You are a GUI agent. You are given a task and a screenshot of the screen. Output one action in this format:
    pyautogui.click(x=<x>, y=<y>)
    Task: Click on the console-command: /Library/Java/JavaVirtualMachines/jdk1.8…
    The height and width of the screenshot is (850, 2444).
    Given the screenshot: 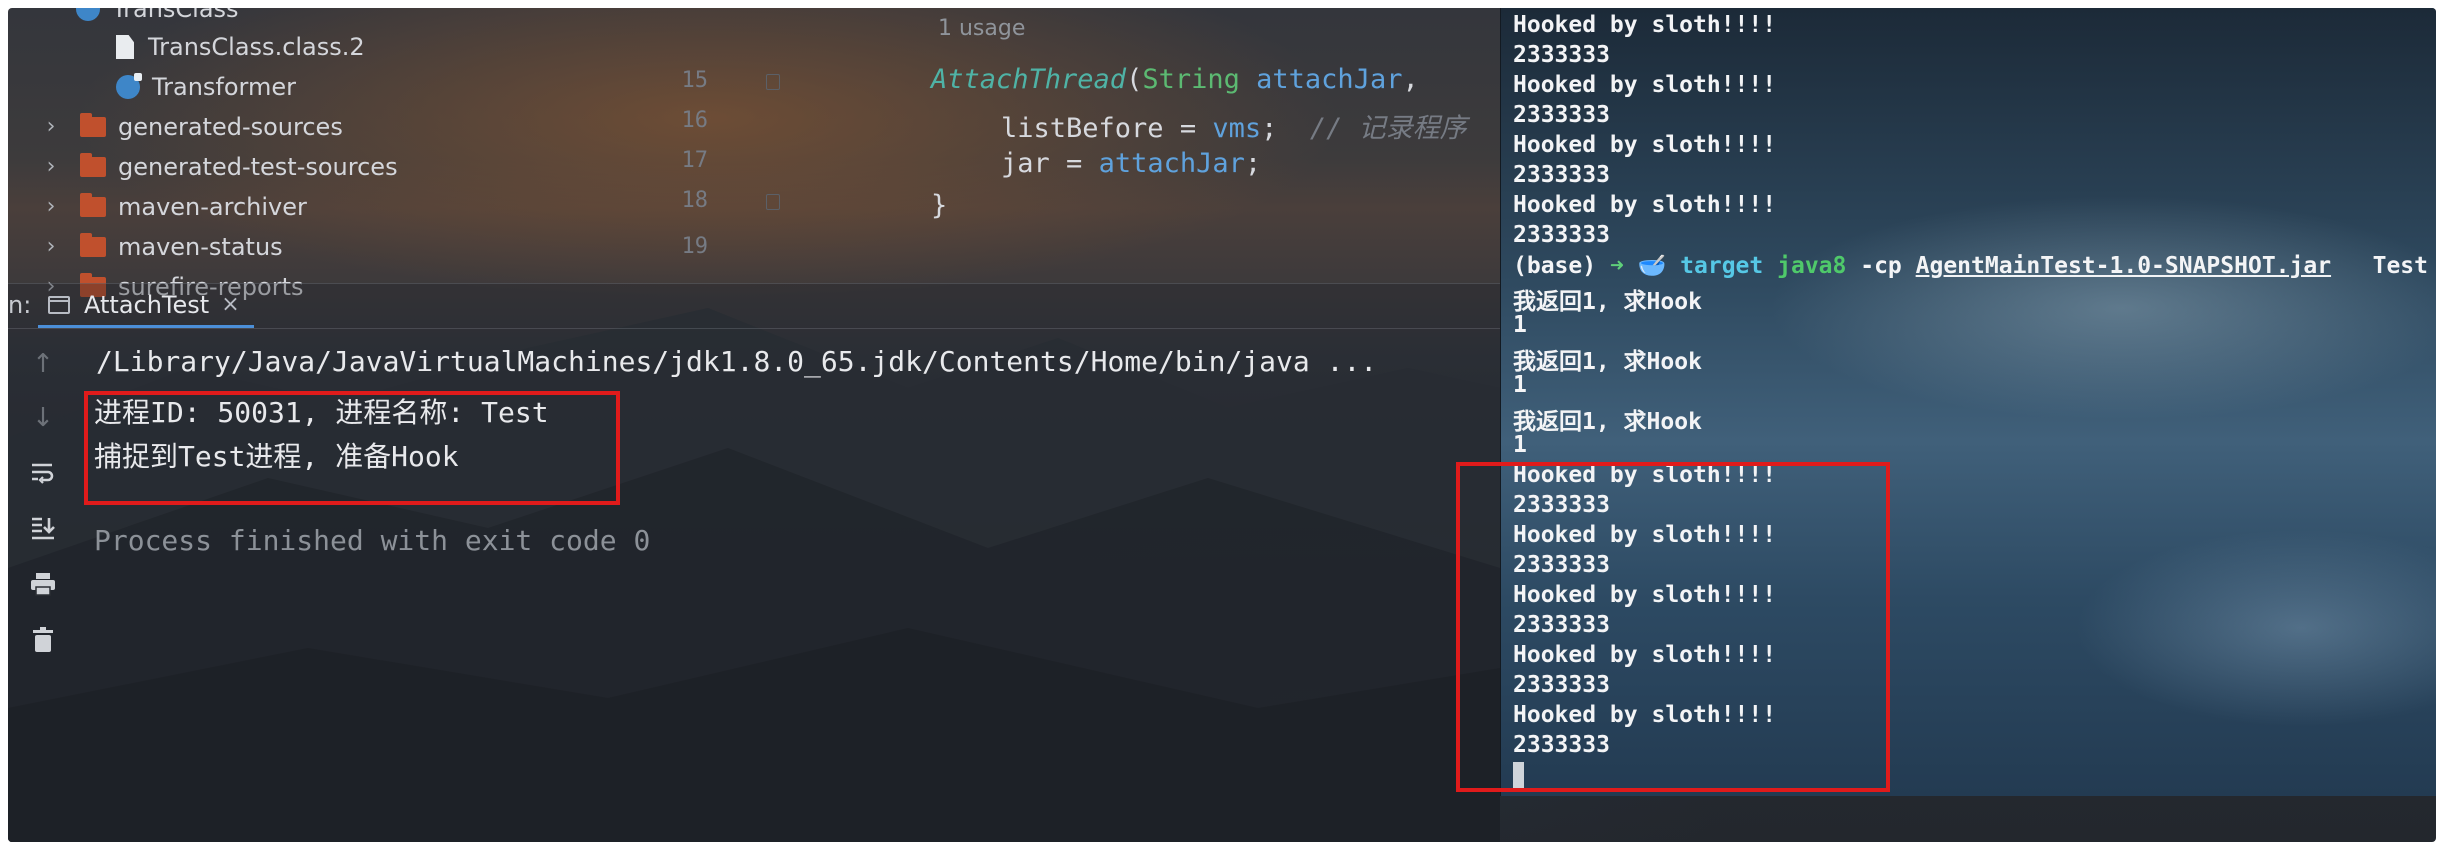 What is the action you would take?
    pyautogui.click(x=737, y=361)
    